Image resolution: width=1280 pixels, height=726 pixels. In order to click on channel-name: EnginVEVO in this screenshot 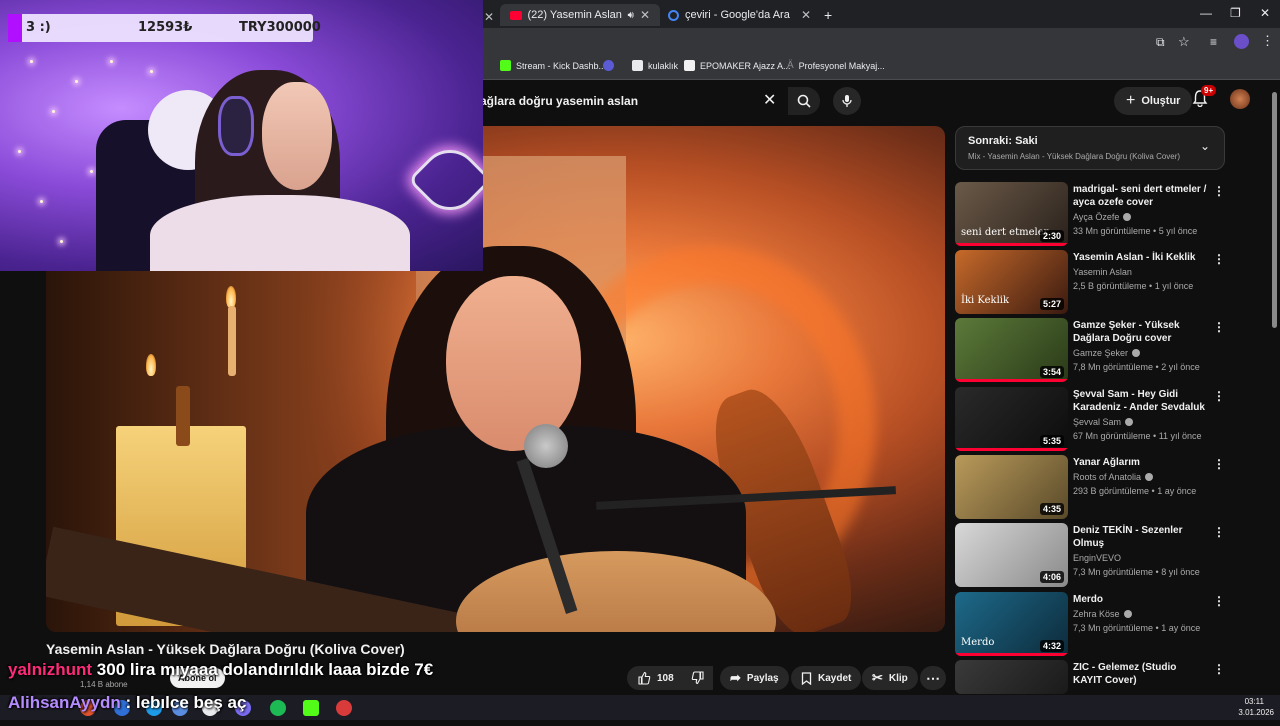, I will do `click(1097, 558)`.